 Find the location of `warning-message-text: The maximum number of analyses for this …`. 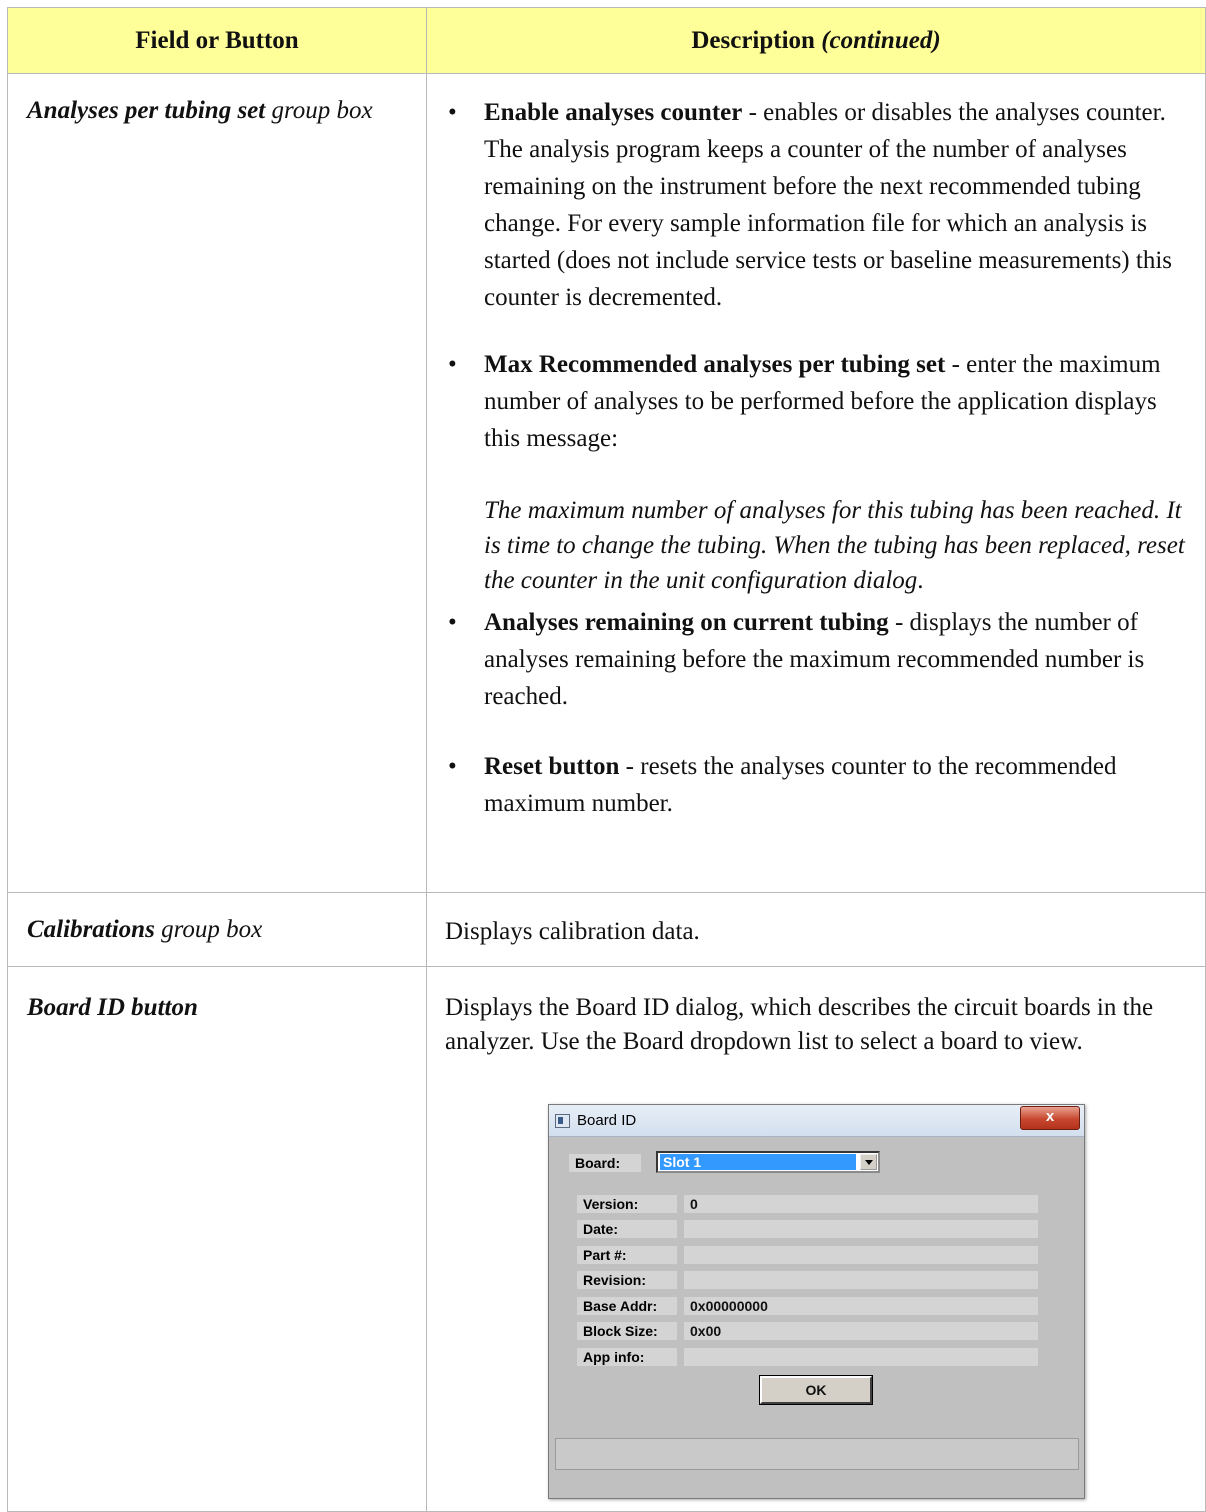

warning-message-text: The maximum number of analyses for this … is located at coordinates (834, 545).